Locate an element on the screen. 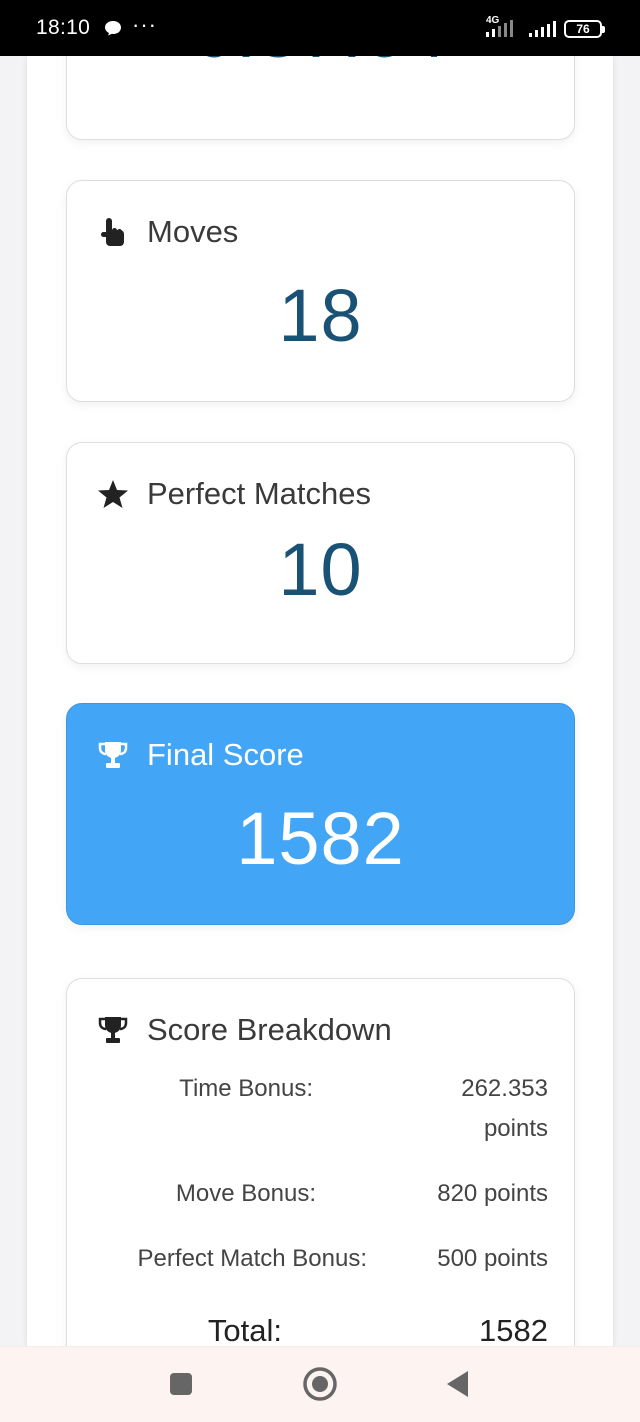  time-bonus-value-line1: 262.353 is located at coordinates (504, 1088).